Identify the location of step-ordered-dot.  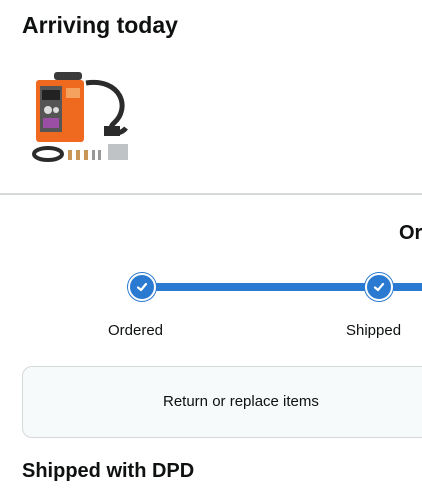
(142, 287).